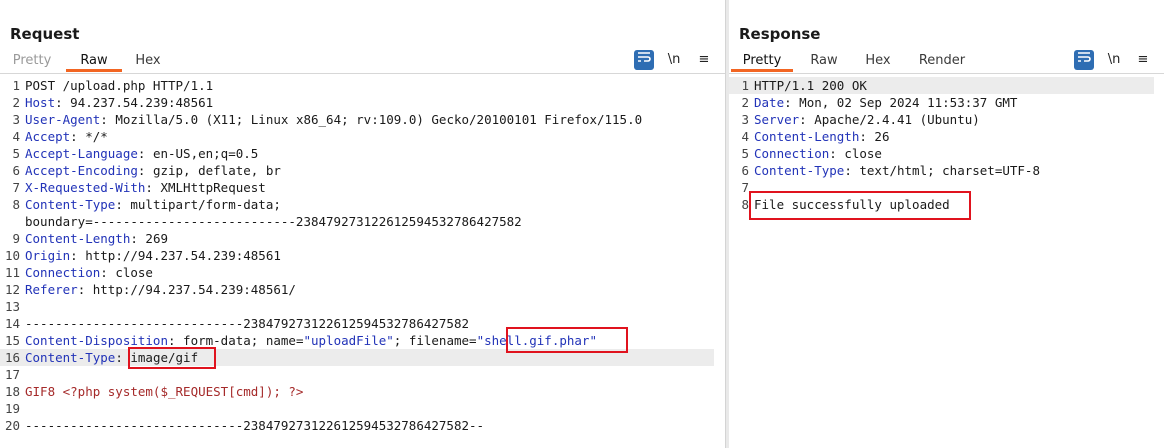 The width and height of the screenshot is (1164, 448). What do you see at coordinates (12, 323) in the screenshot?
I see `line-number: 14` at bounding box center [12, 323].